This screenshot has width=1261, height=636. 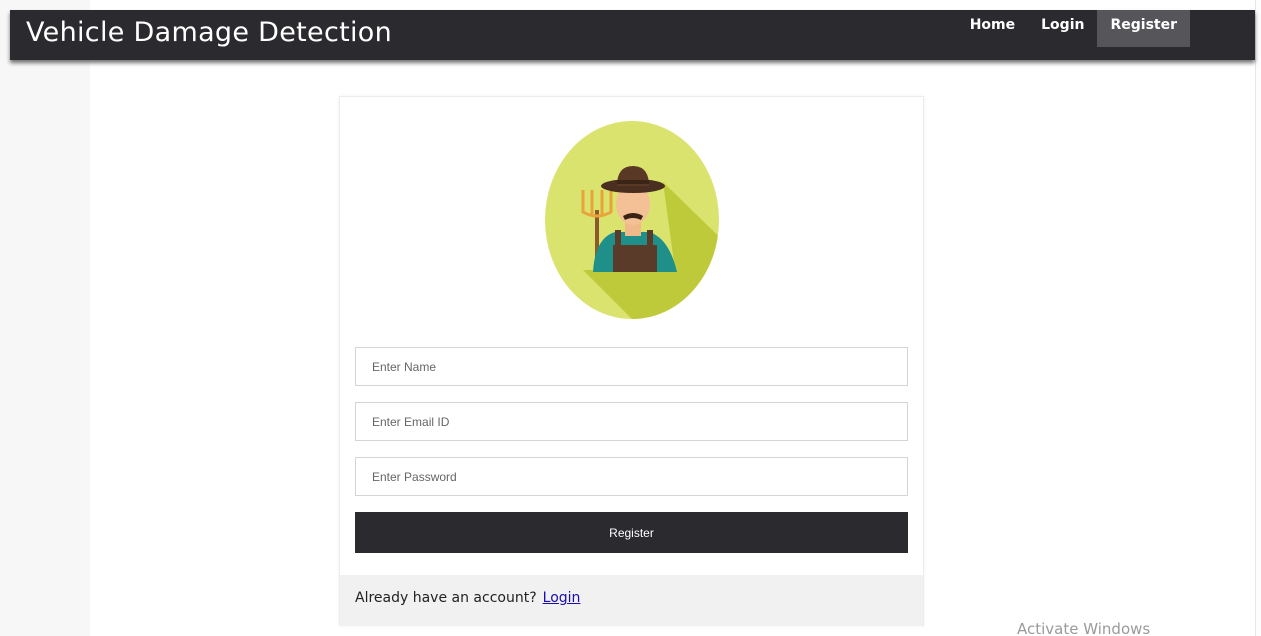 I want to click on email-input, so click(x=631, y=421).